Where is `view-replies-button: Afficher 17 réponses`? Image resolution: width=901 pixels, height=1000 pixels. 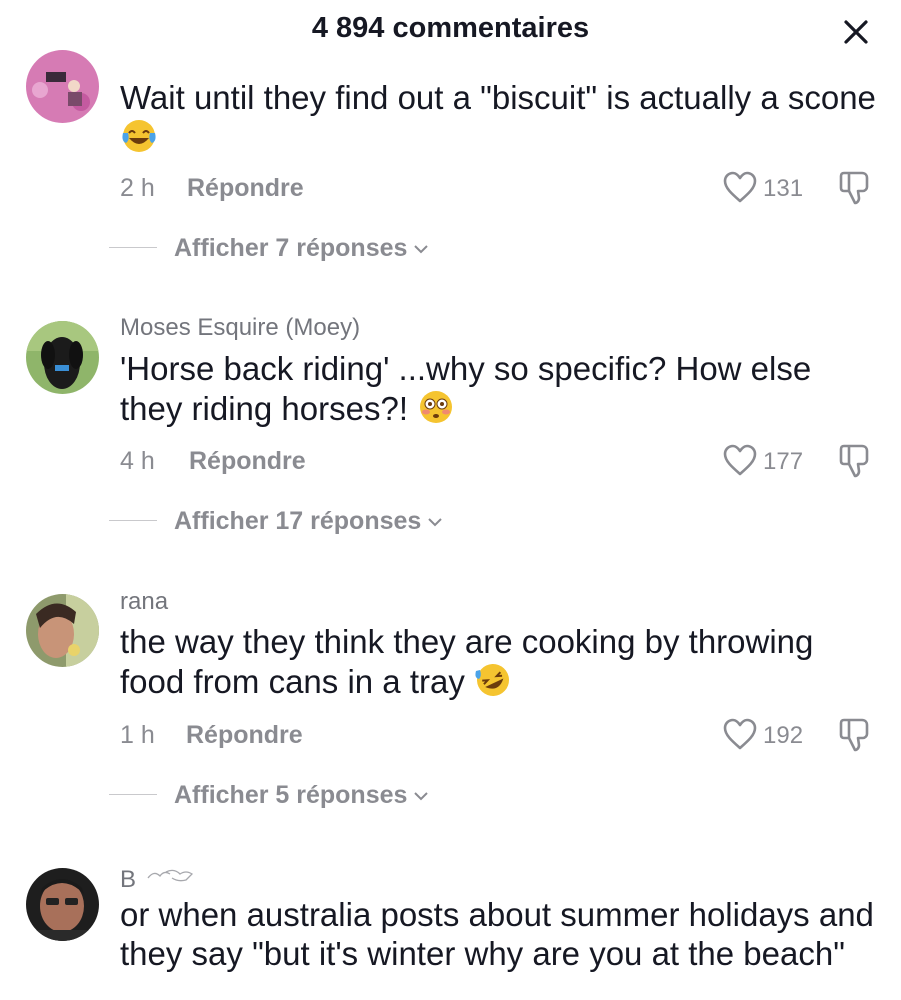 view-replies-button: Afficher 17 réponses is located at coordinates (308, 521).